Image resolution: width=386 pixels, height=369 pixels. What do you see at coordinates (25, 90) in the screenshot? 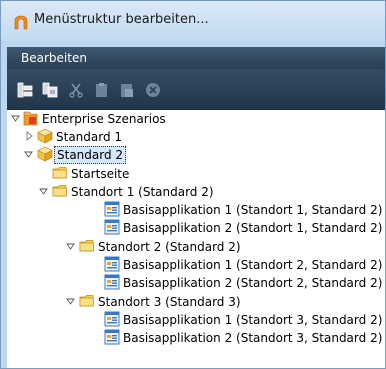
I see `add-child-node-icon` at bounding box center [25, 90].